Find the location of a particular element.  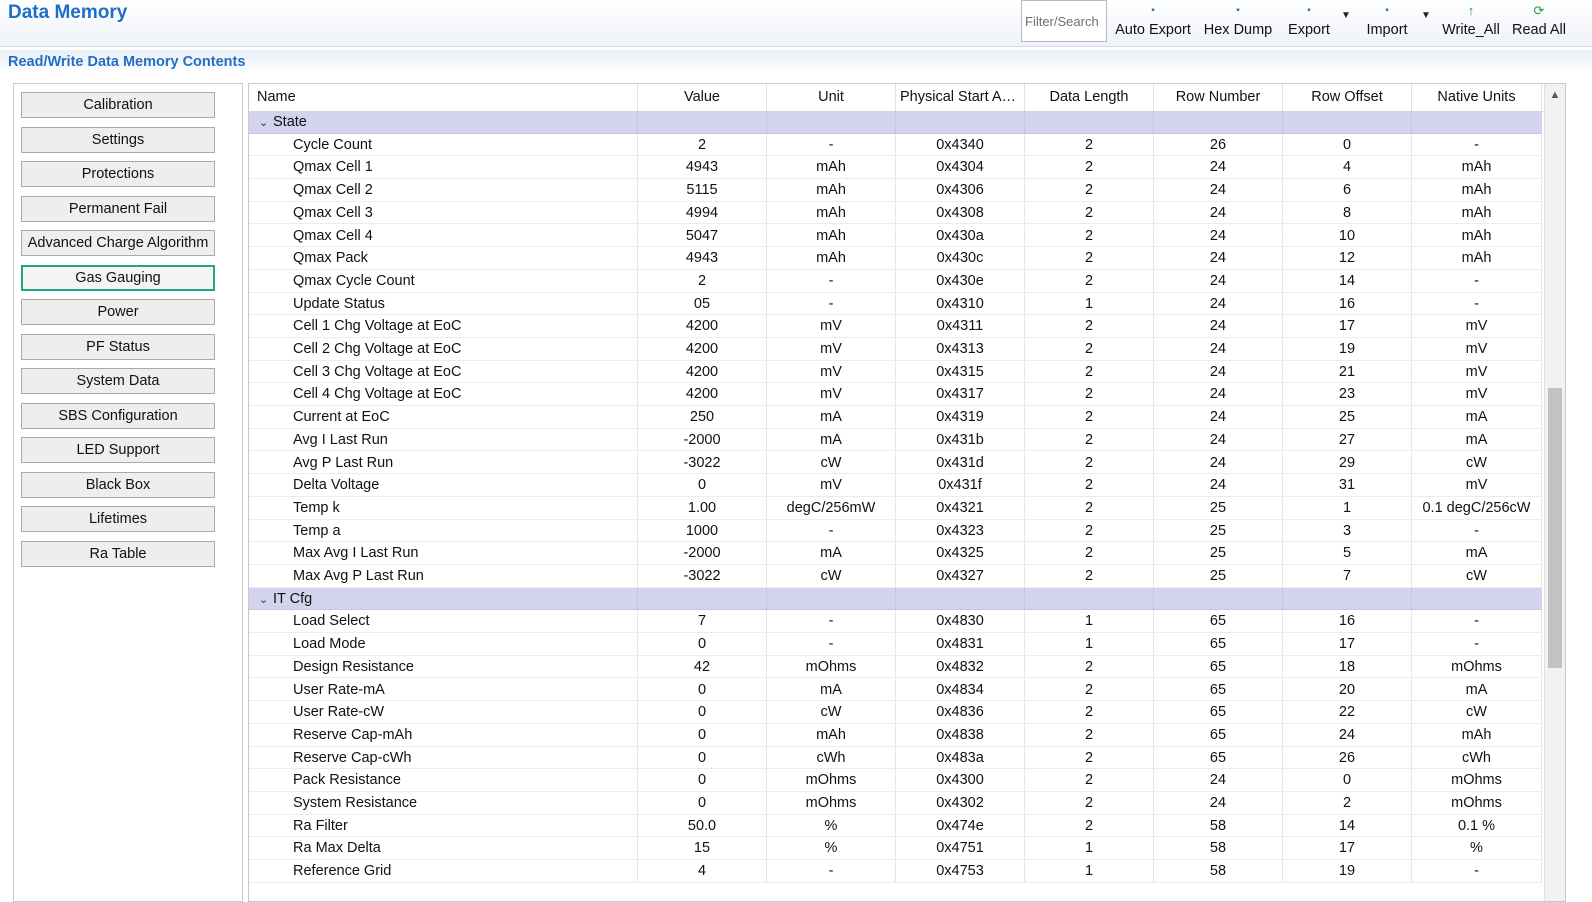

vertical-scrollbar: ▲ is located at coordinates (1554, 492).